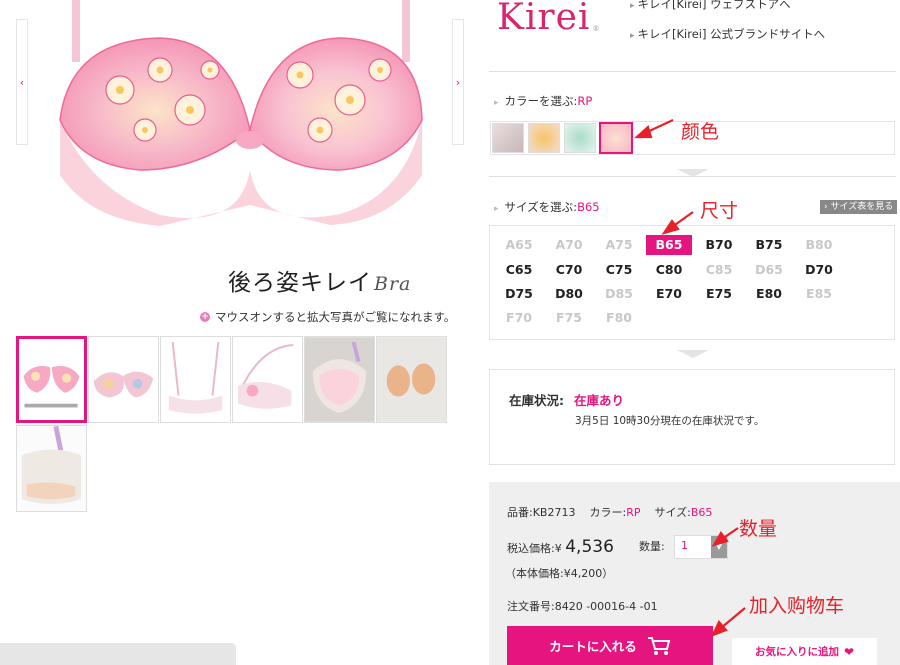 This screenshot has height=665, width=900. Describe the element at coordinates (619, 270) in the screenshot. I see `size-option-c75: C75` at that location.